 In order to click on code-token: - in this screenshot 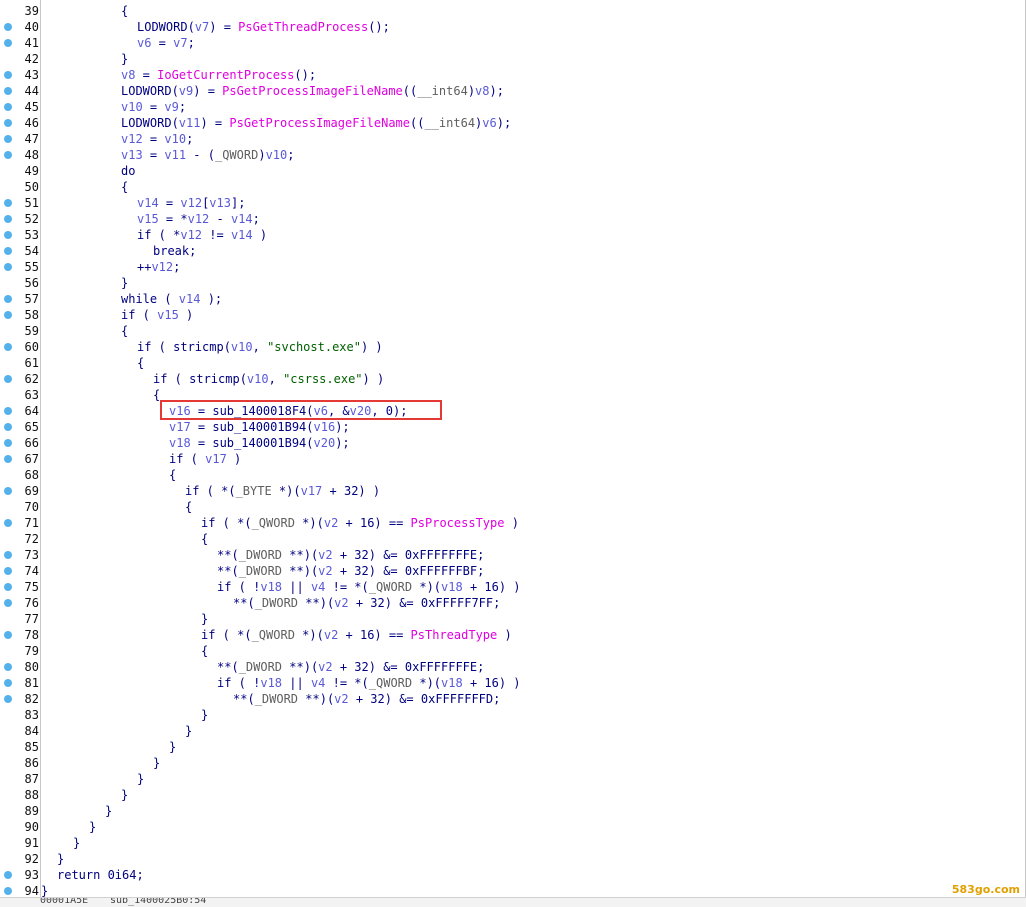, I will do `click(220, 219)`.